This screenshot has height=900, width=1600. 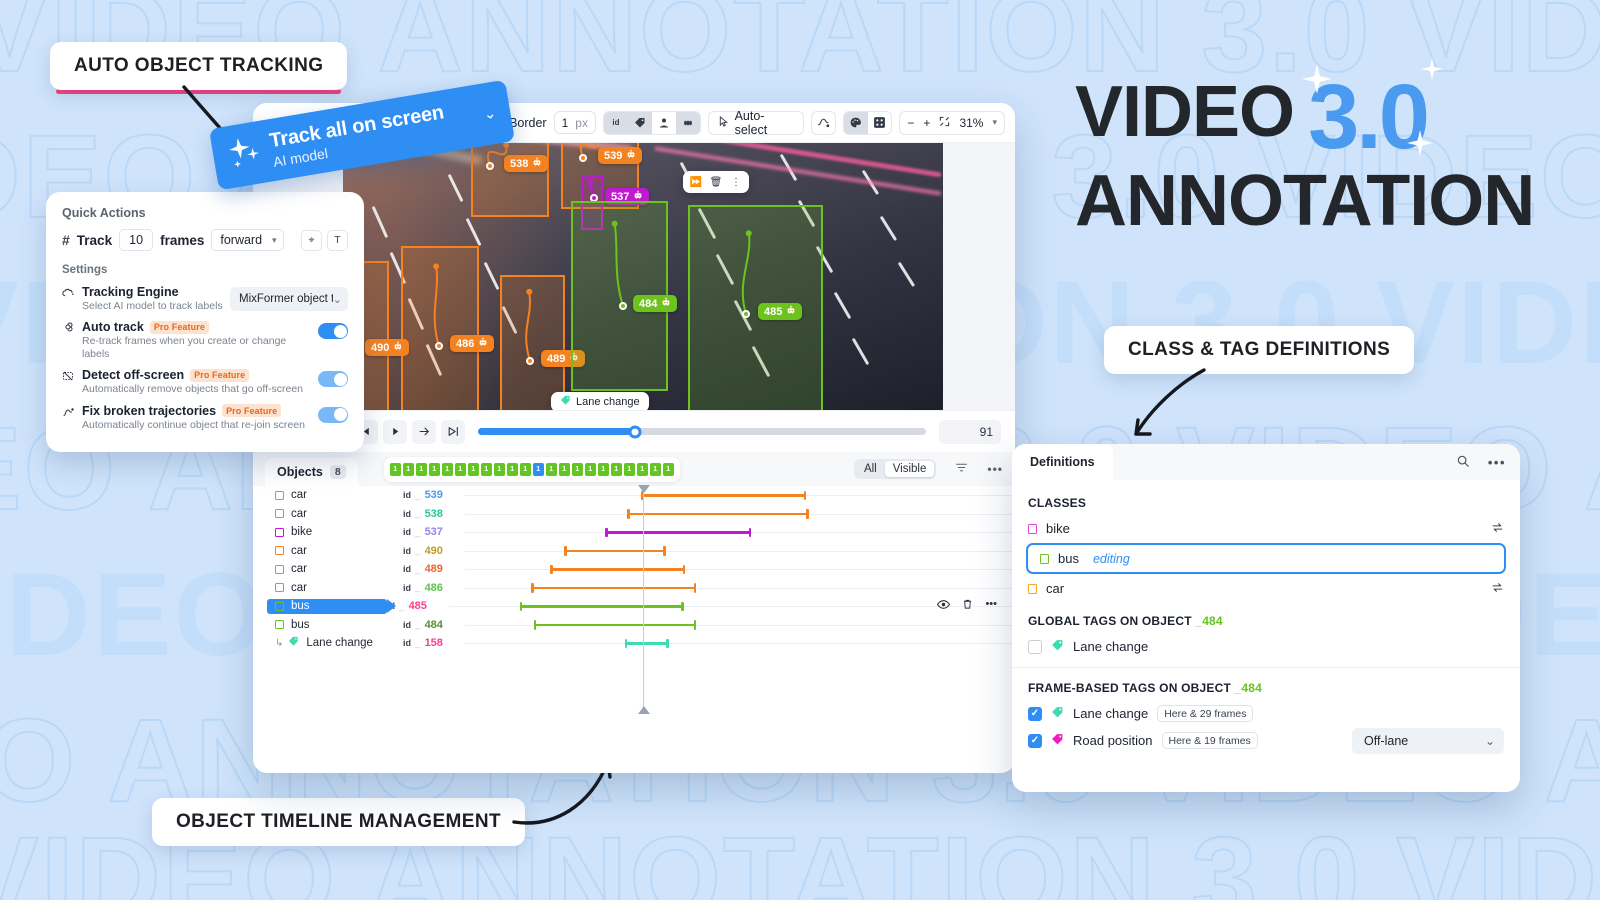 I want to click on timeline-scrubber, so click(x=702, y=431).